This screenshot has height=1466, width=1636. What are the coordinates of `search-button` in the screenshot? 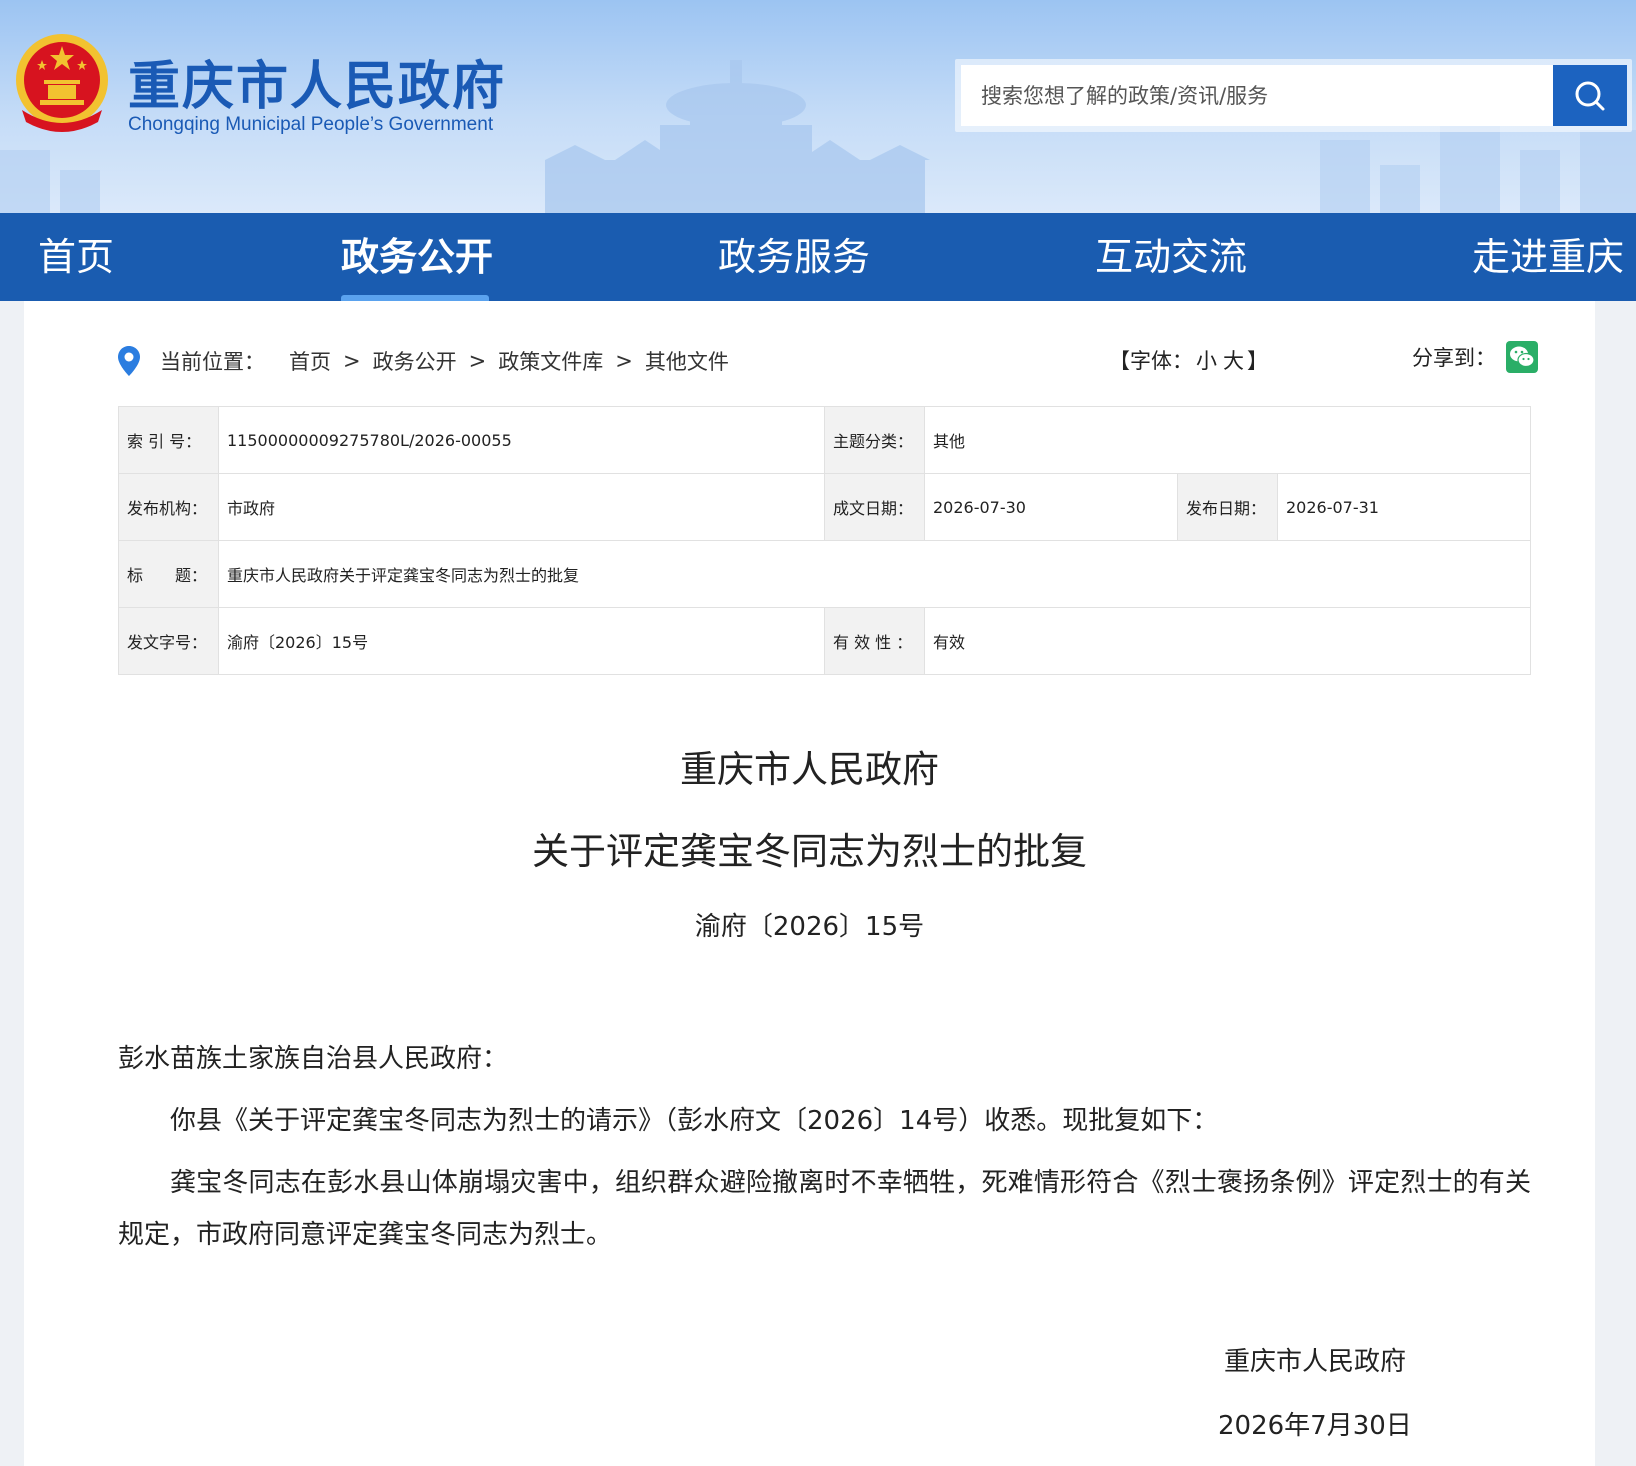 It's located at (1590, 95).